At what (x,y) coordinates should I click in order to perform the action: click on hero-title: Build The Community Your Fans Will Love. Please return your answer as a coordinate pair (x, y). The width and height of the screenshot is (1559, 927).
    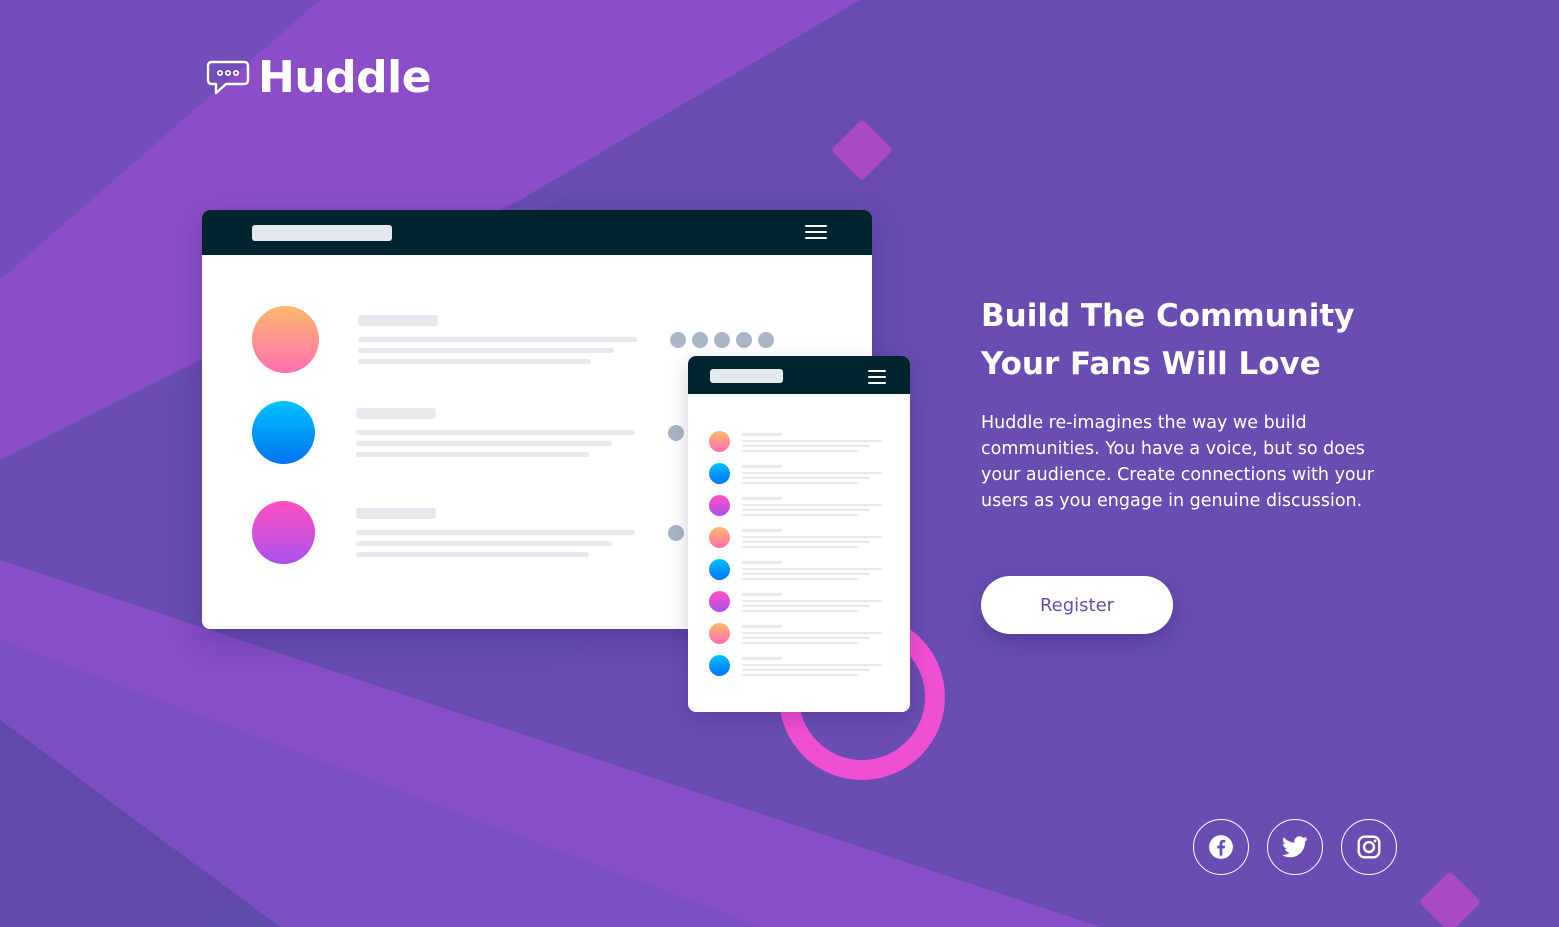
    Looking at the image, I should click on (1181, 340).